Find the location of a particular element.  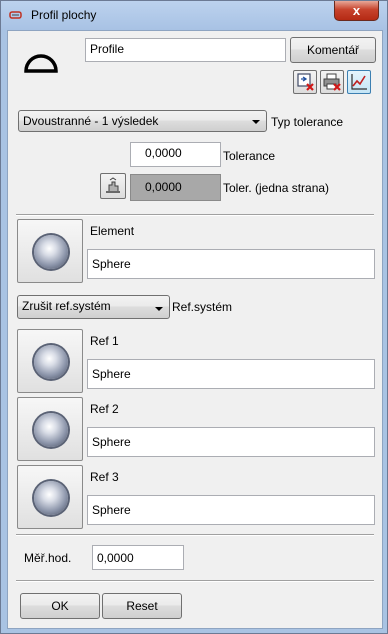

window-title: Profil plochy is located at coordinates (64, 15).